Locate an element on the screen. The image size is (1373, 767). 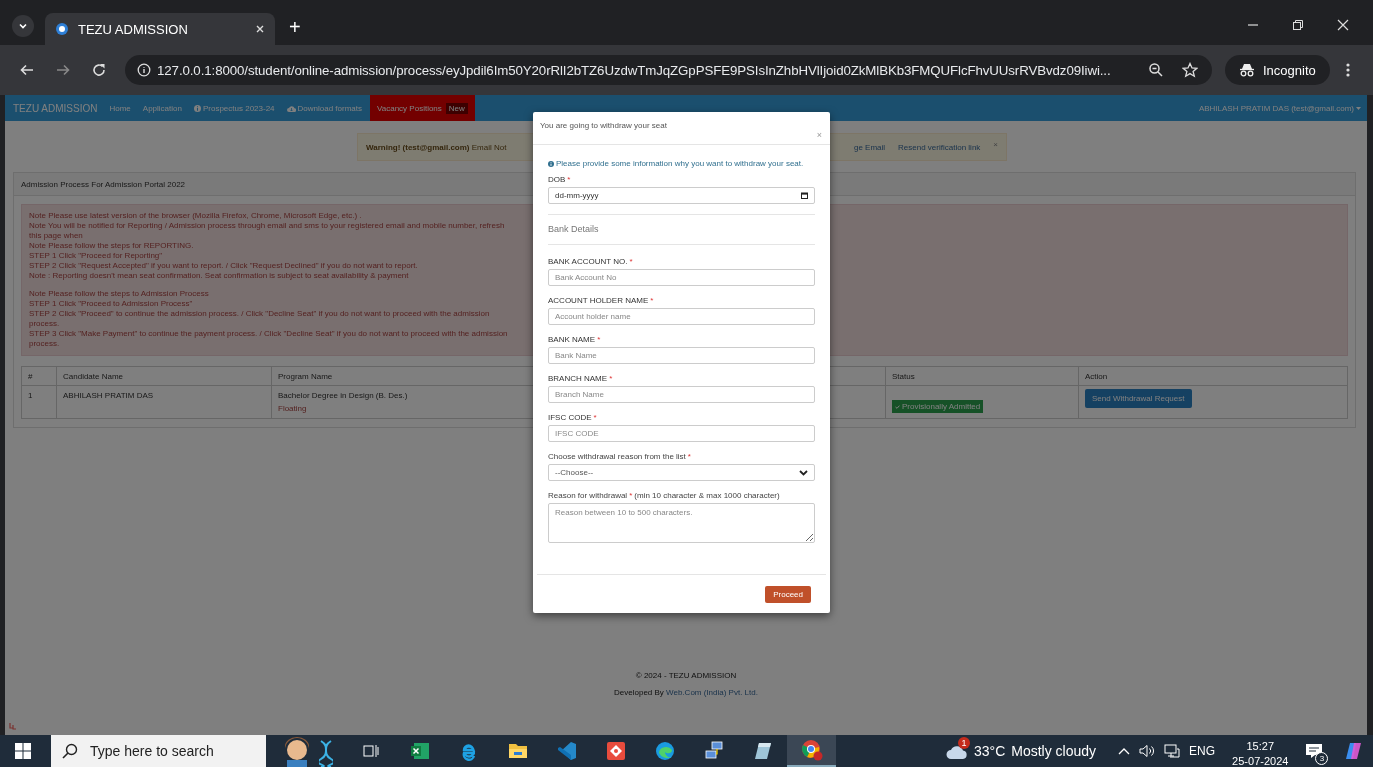
date-field: dd-mm-yyyy is located at coordinates (681, 195).